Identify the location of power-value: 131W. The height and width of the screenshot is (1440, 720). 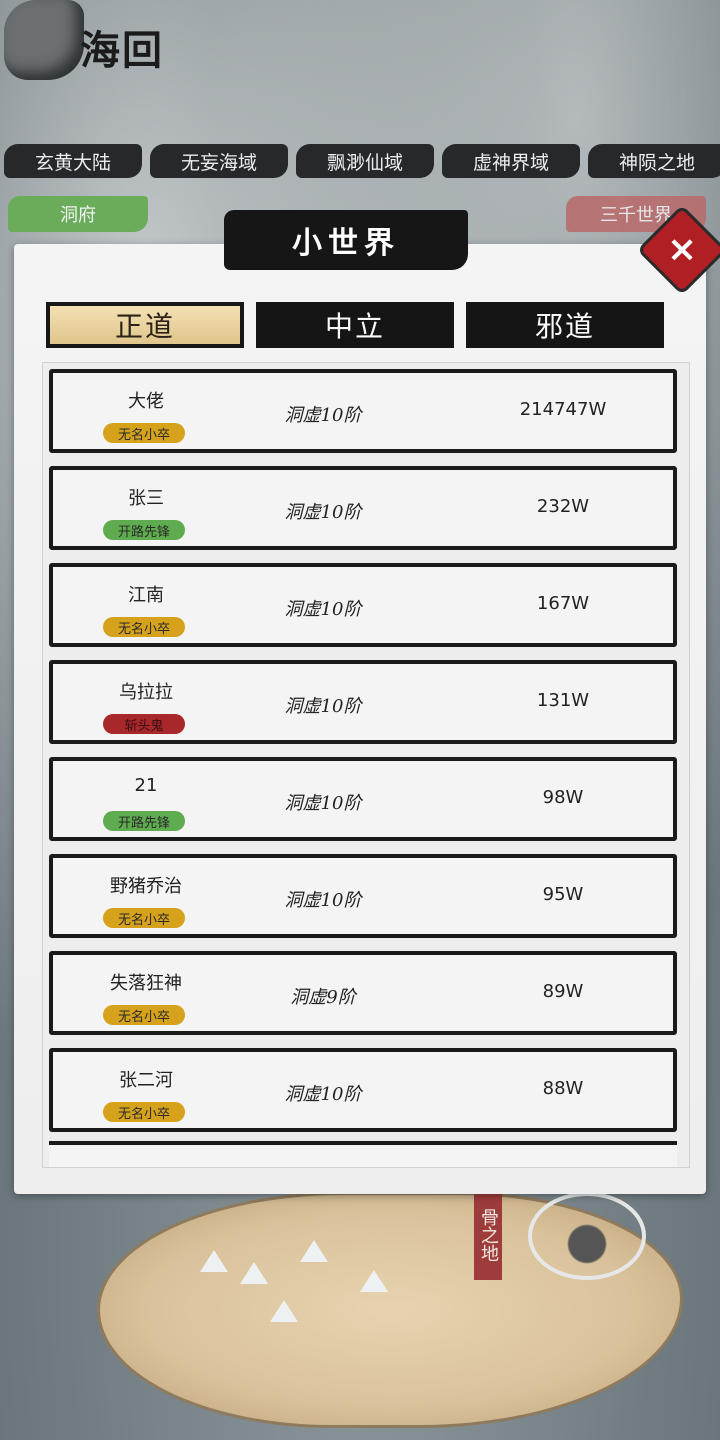
(563, 700).